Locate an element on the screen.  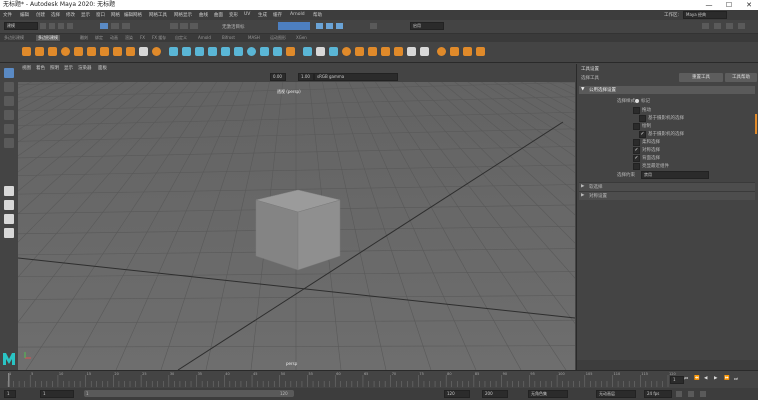
four-view-layout-icon is located at coordinates (9, 205).